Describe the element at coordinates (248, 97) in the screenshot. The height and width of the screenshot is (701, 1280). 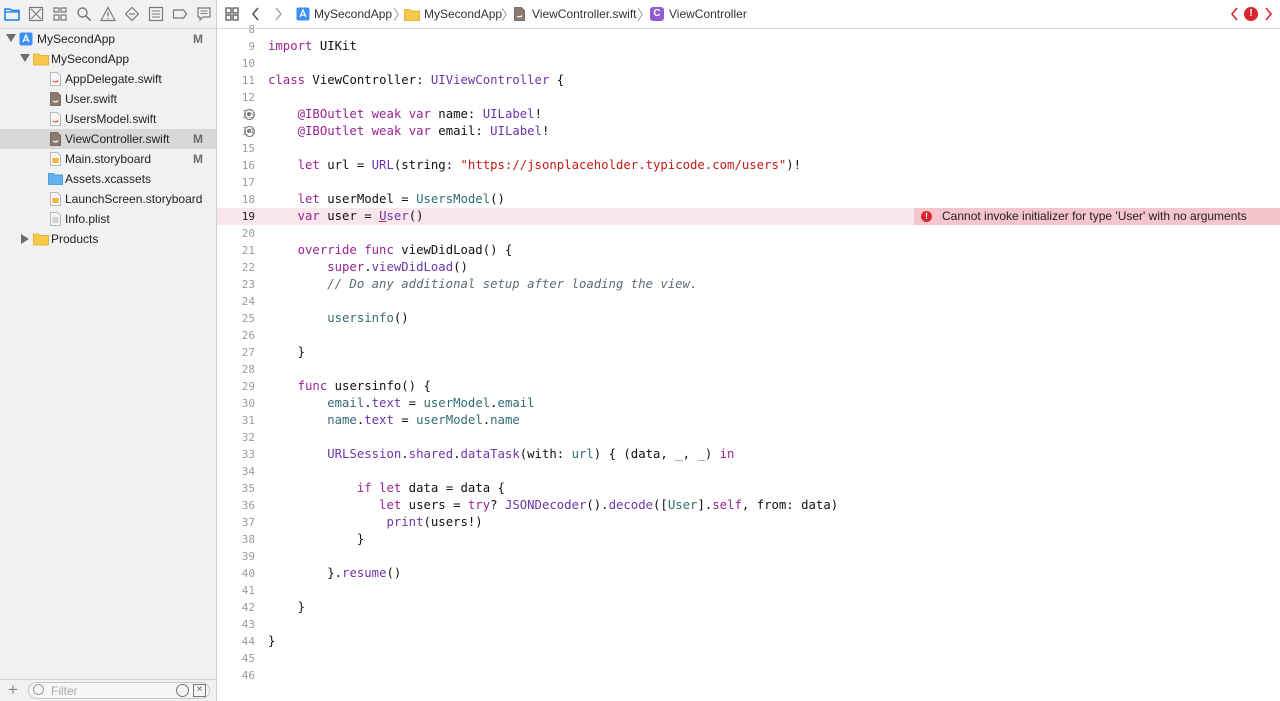
I see `line-number: 12` at that location.